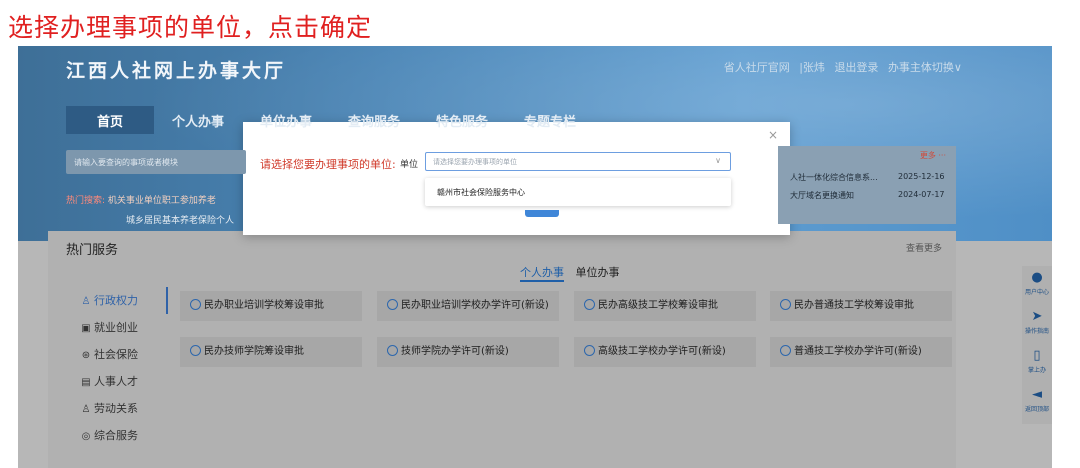  Describe the element at coordinates (578, 161) in the screenshot. I see `unit-select: 请选择您要办理事项的单位 ∨` at that location.